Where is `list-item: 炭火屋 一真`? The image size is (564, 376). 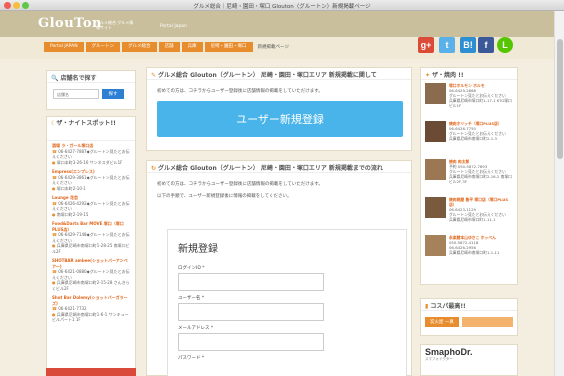 list-item: 炭火屋 一真 is located at coordinates (469, 322).